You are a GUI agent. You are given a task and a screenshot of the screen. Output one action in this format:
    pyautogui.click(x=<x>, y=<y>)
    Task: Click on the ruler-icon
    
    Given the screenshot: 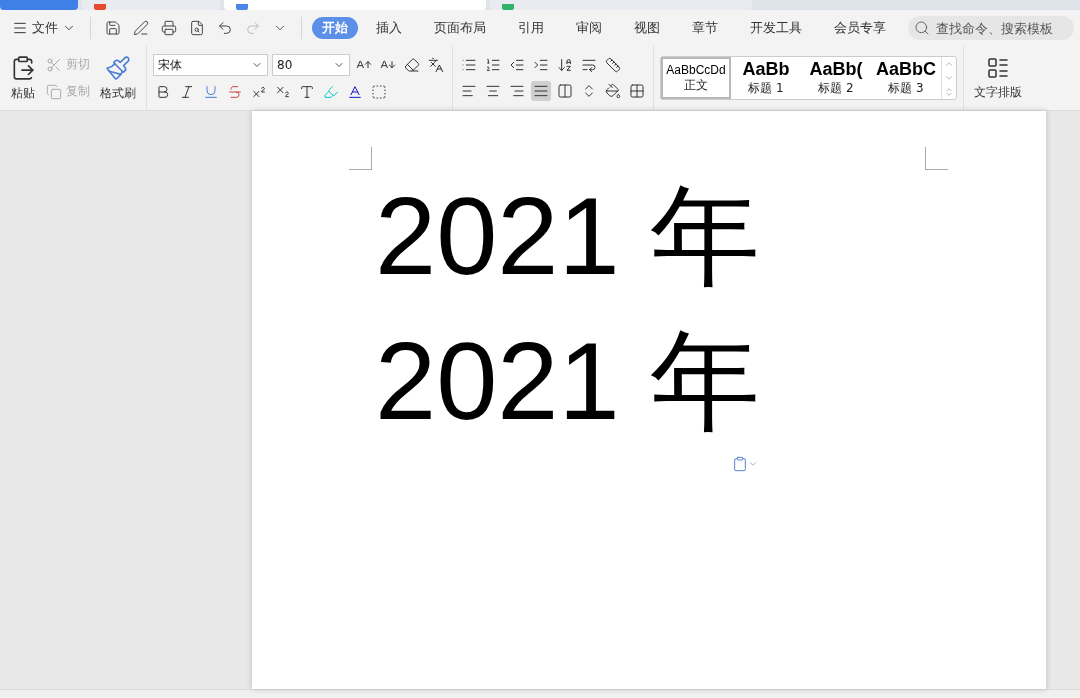 What is the action you would take?
    pyautogui.click(x=613, y=65)
    